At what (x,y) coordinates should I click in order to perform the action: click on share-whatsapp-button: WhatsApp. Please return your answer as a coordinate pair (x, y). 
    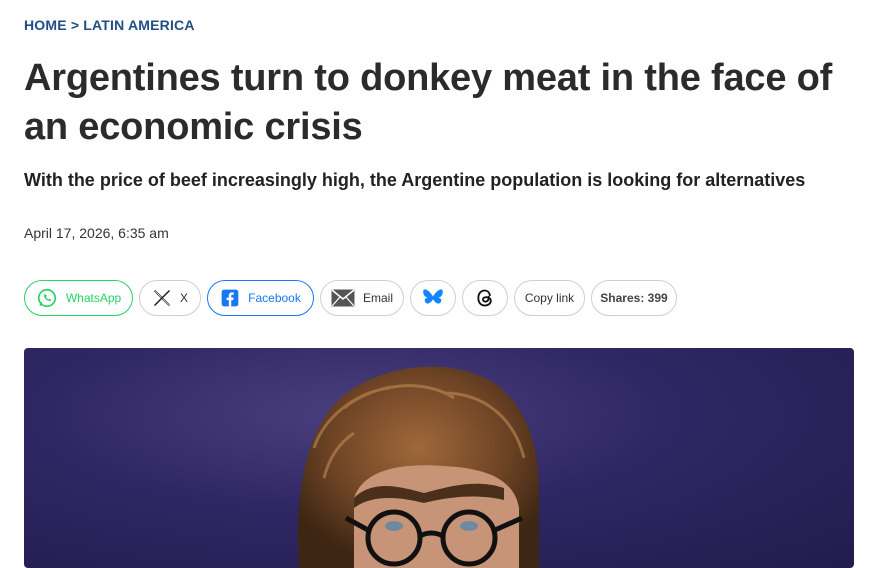
    Looking at the image, I should click on (78, 298).